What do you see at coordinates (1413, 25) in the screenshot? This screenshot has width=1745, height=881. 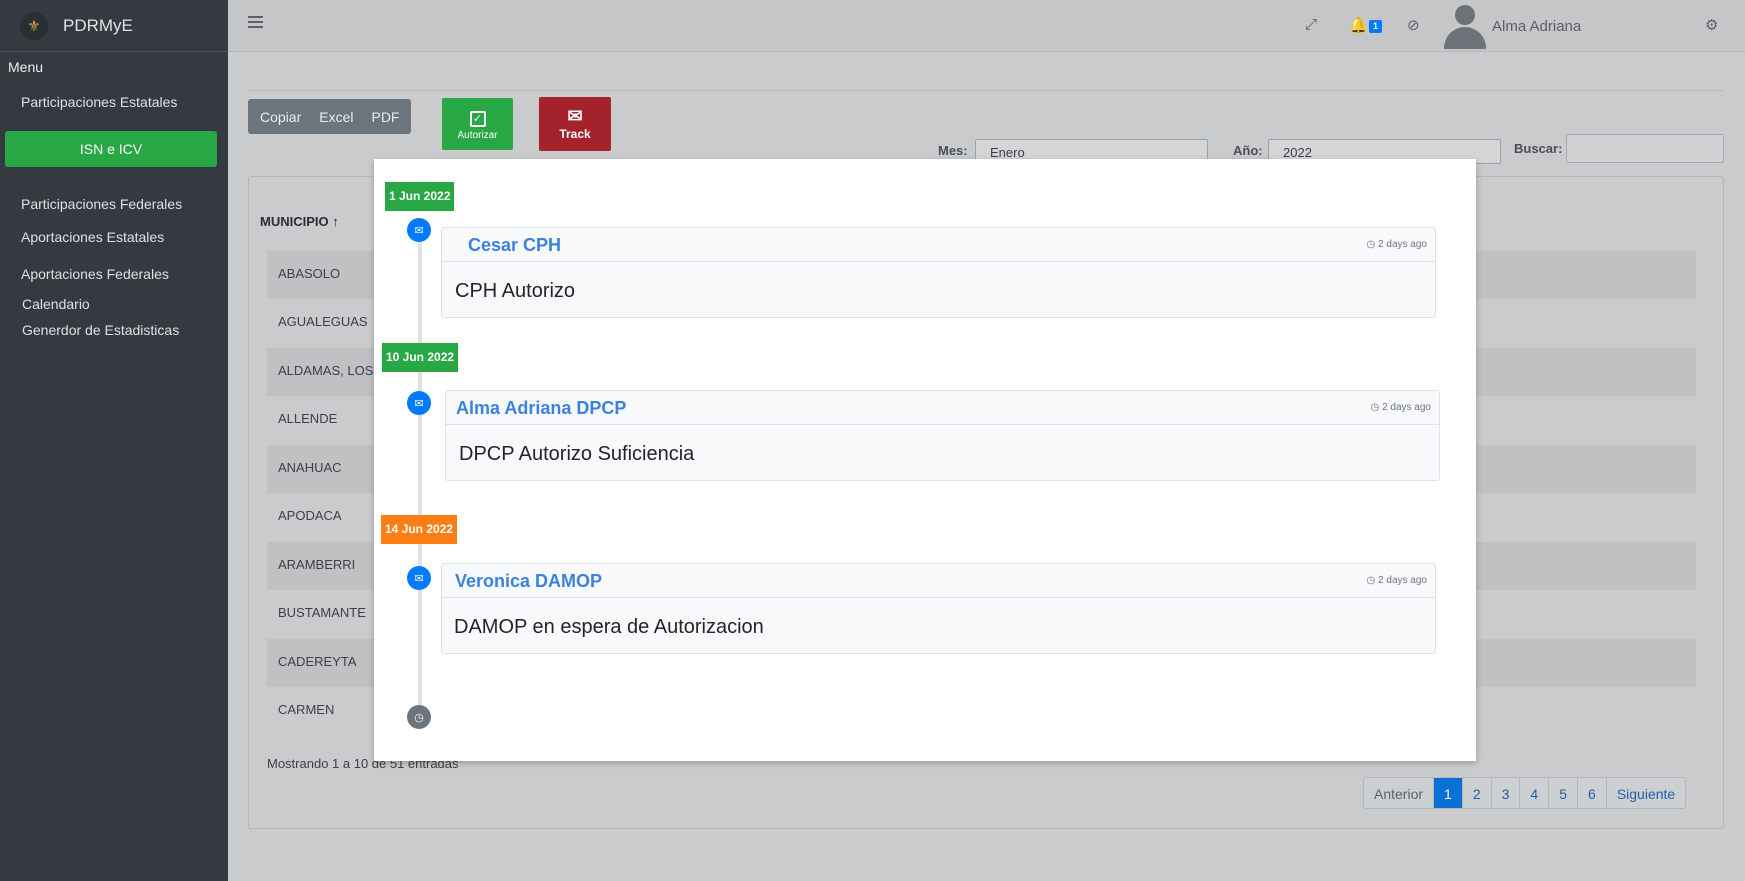 I see `ban-icon: ⊘` at bounding box center [1413, 25].